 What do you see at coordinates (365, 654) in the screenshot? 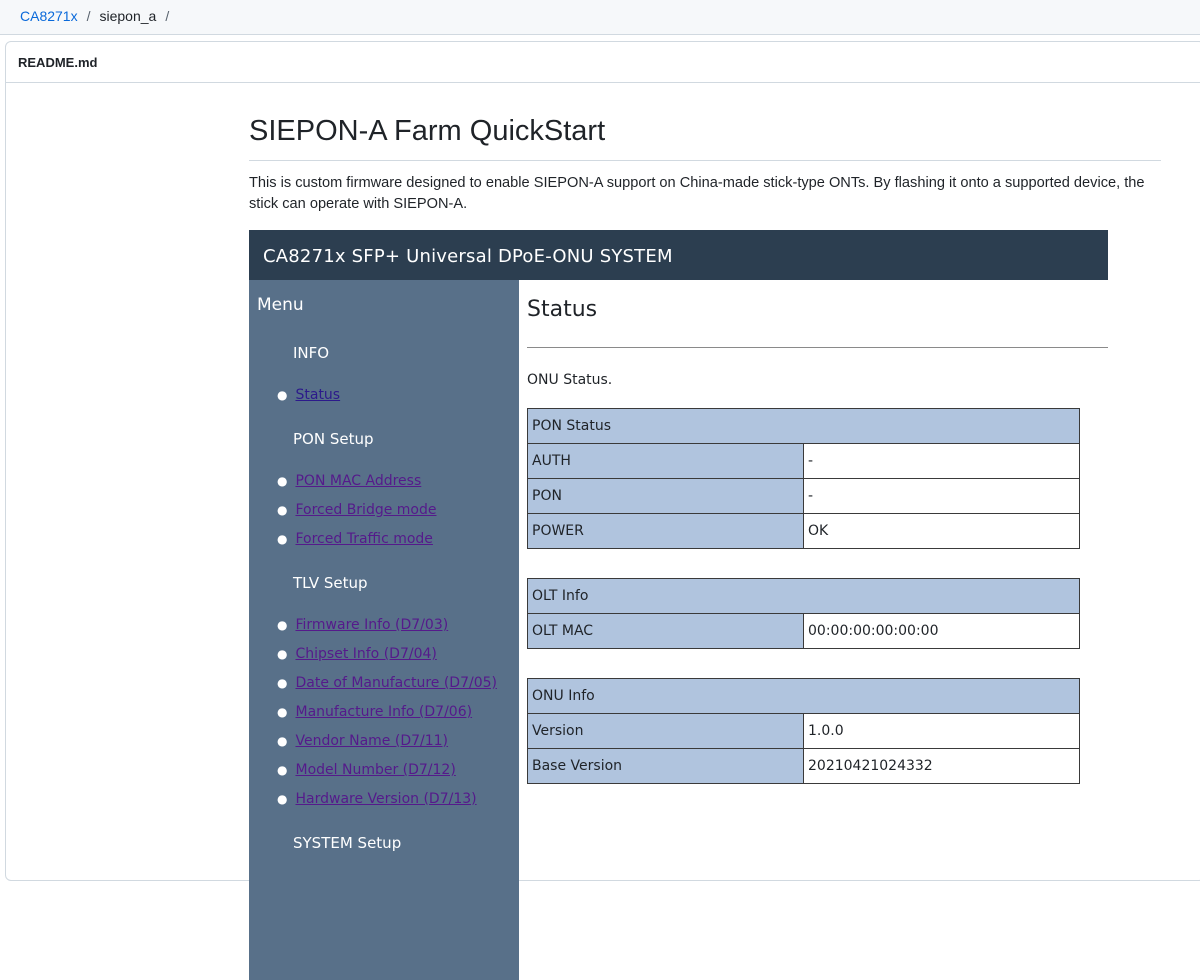
I see `sidebar-item-label: Chipset Info (D7/04)` at bounding box center [365, 654].